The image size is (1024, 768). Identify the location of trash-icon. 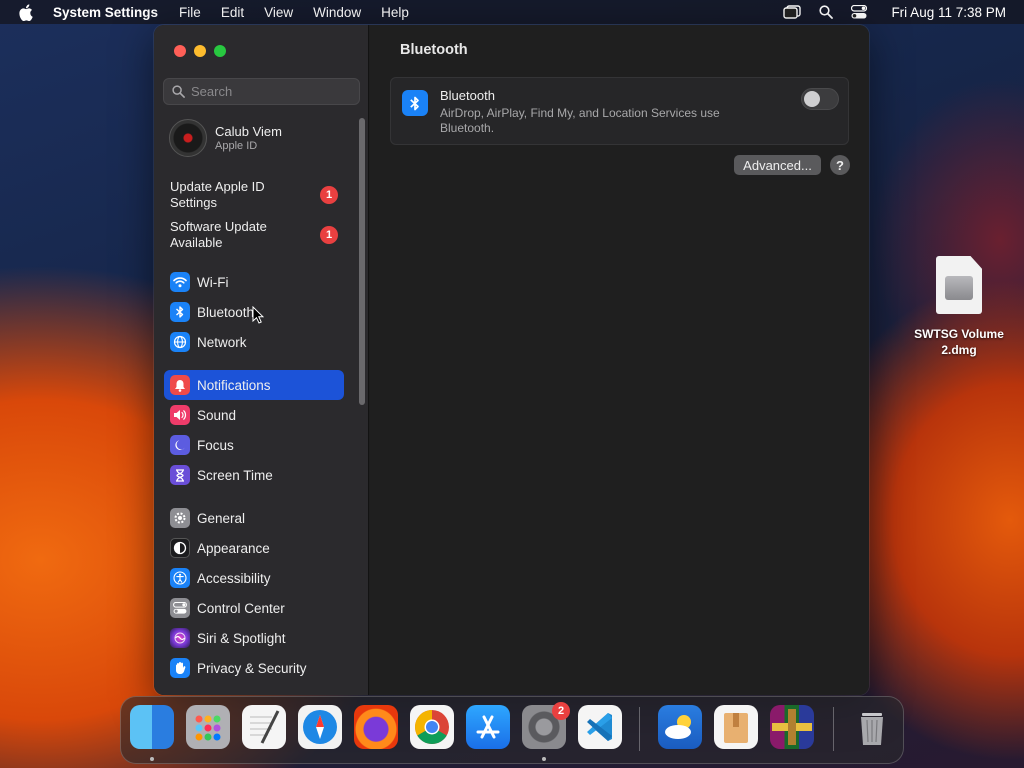
(872, 727).